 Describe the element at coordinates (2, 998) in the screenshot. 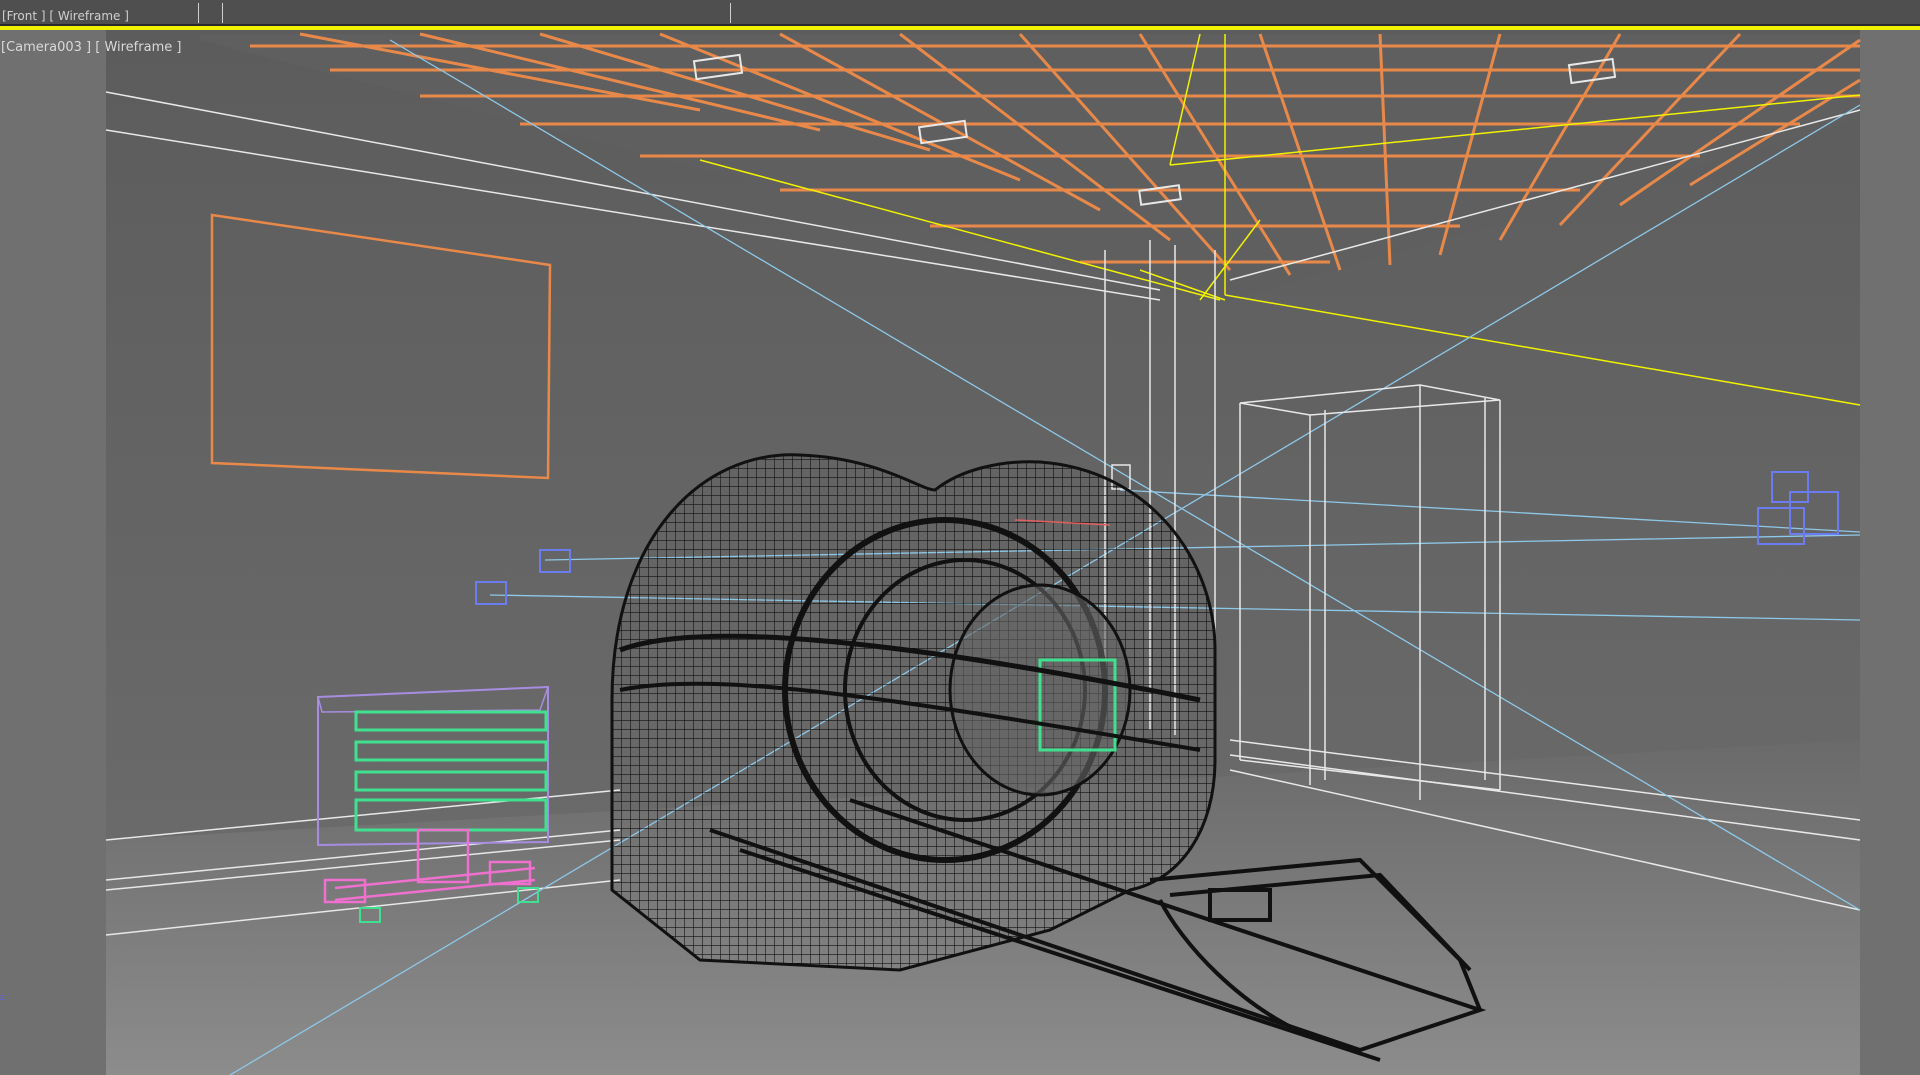

I see `axis-gizmo-z: z` at that location.